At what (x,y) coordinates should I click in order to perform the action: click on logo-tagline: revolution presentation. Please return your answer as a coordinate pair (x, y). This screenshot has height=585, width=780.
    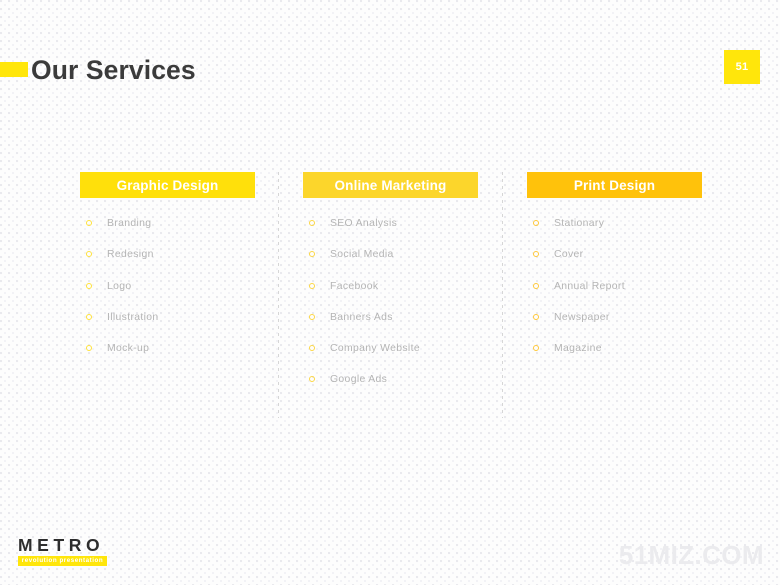
    Looking at the image, I should click on (62, 561).